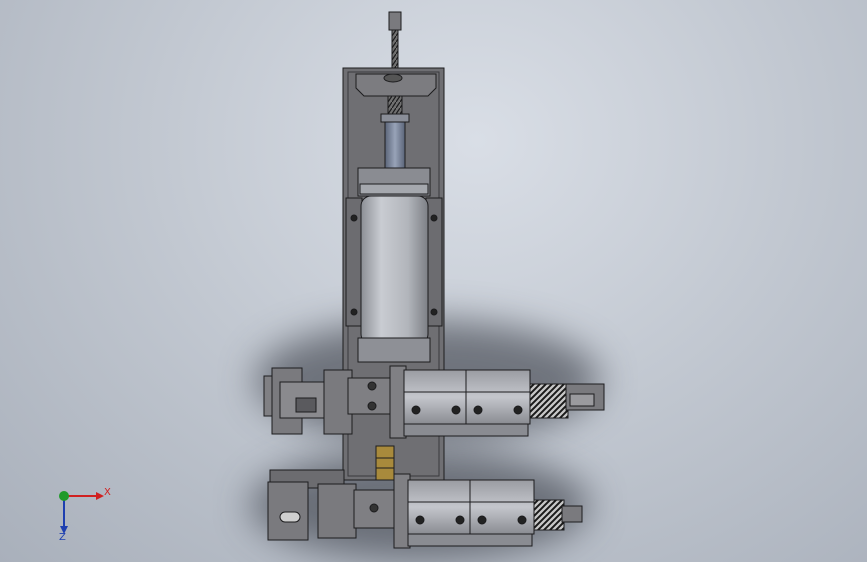 This screenshot has height=562, width=867. What do you see at coordinates (394, 270) in the screenshot?
I see `vertical-cylinder` at bounding box center [394, 270].